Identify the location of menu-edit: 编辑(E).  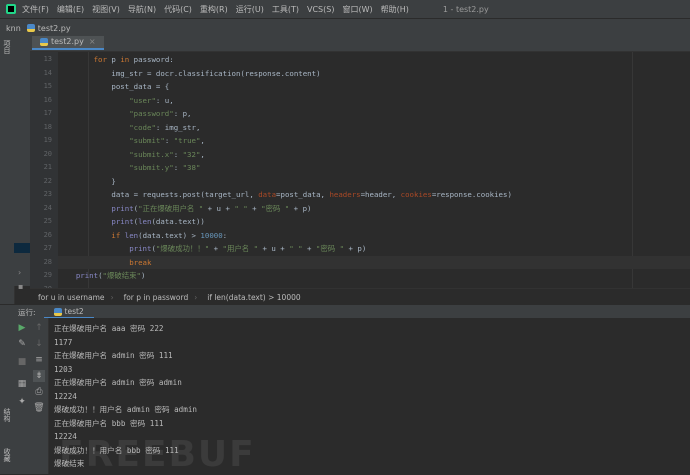
(70, 9).